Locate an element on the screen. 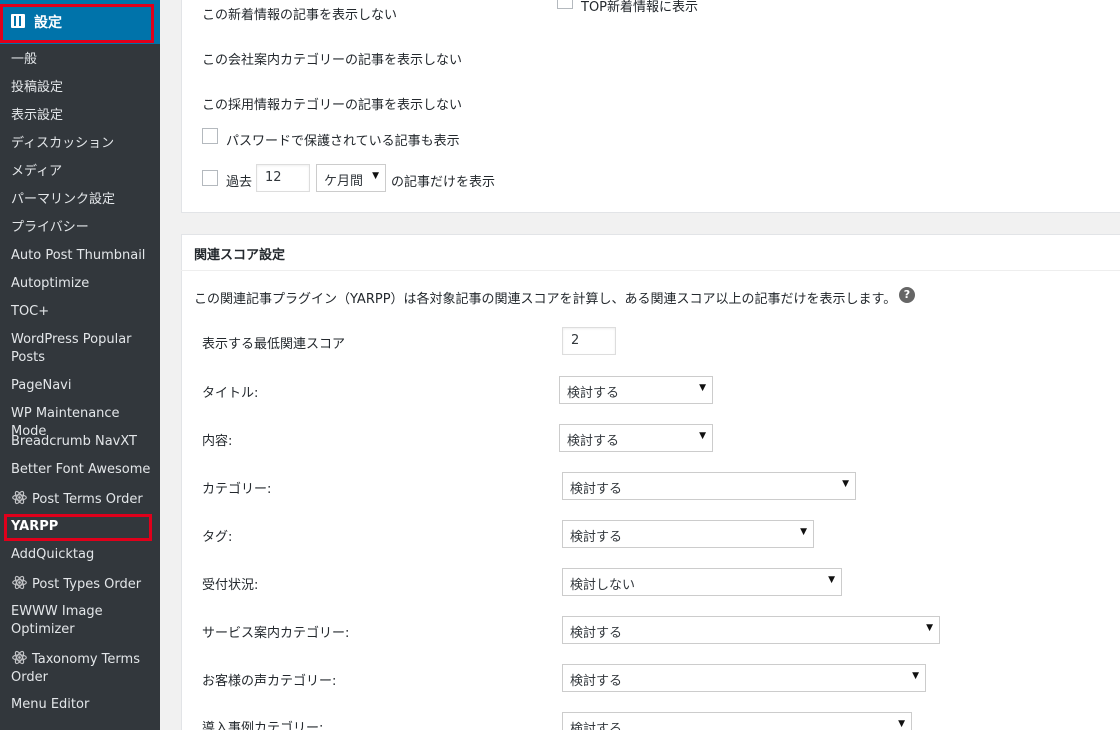 The width and height of the screenshot is (1120, 730). submenu-taxonomy-terms-order: Taxonomy Terms Order is located at coordinates (83, 668).